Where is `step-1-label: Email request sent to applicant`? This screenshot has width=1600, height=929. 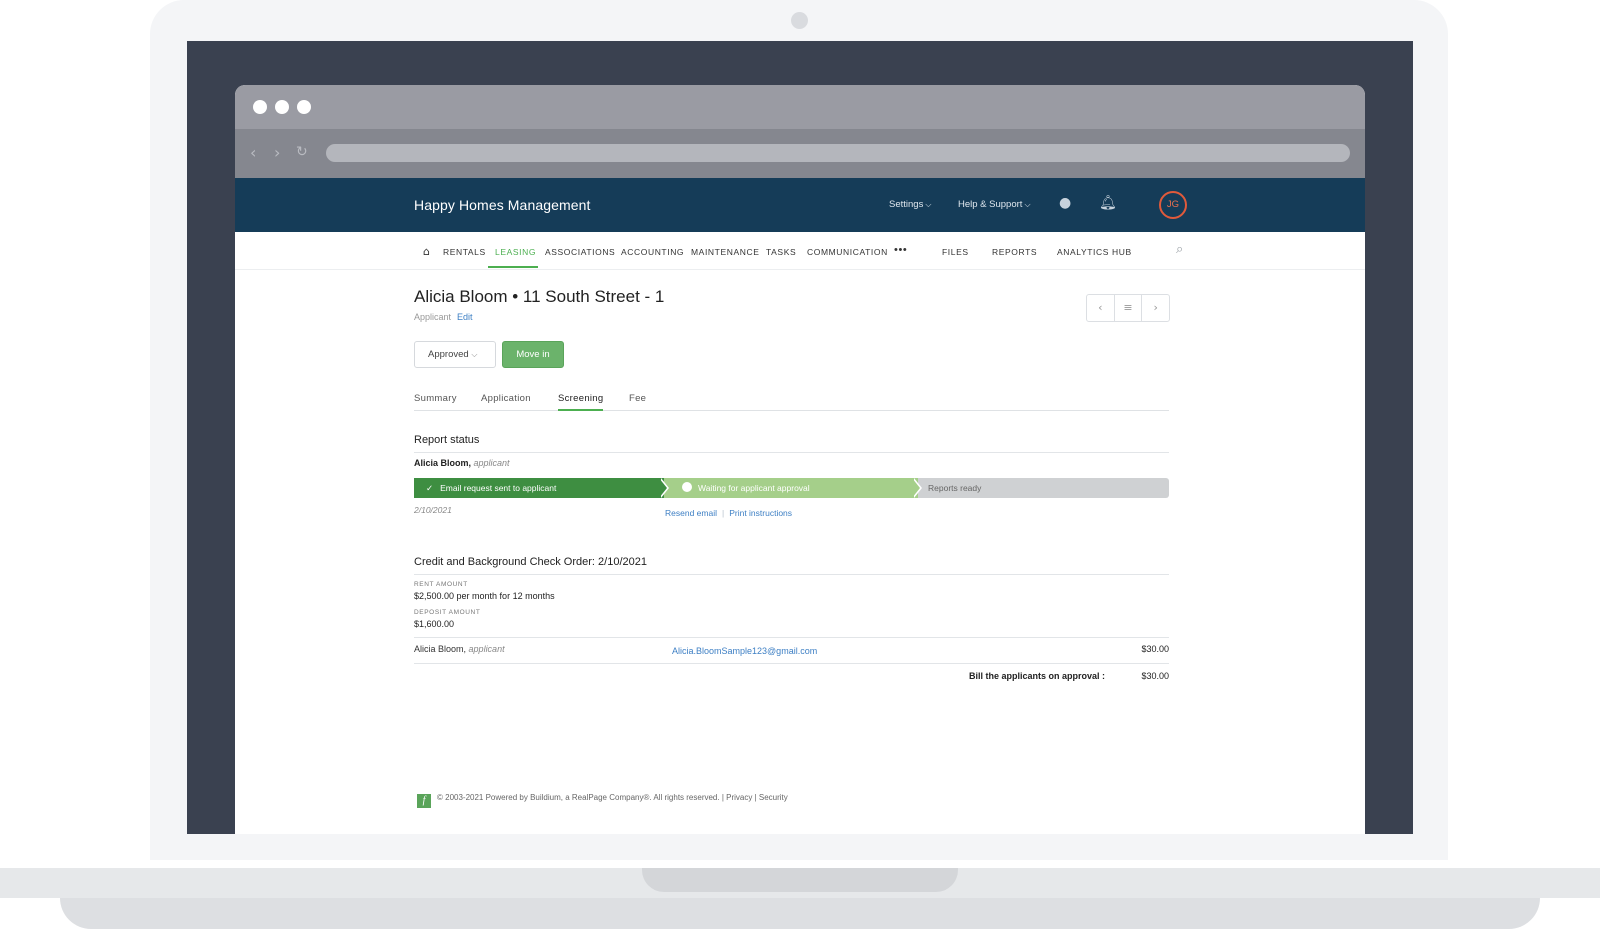
step-1-label: Email request sent to applicant is located at coordinates (498, 488).